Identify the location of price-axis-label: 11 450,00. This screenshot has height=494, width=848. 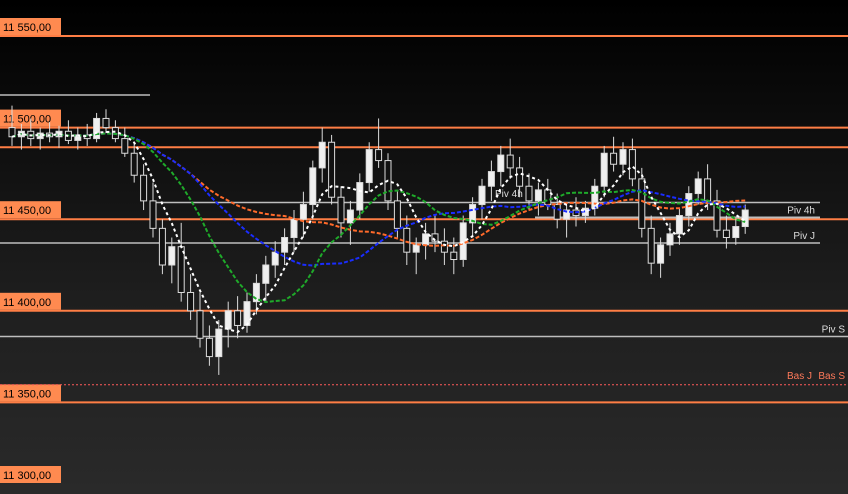
(27, 211).